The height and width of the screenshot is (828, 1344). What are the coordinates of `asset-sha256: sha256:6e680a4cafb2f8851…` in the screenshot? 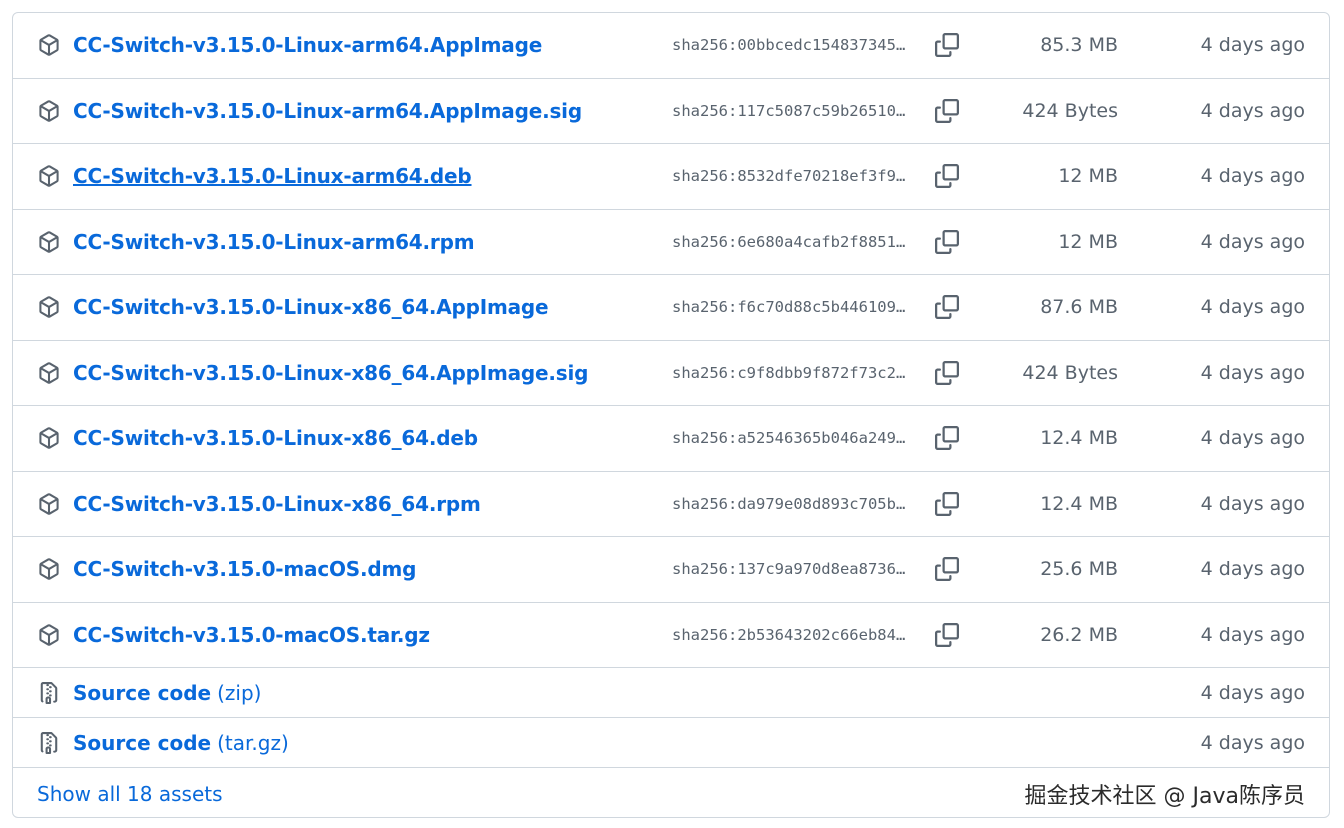 It's located at (789, 241).